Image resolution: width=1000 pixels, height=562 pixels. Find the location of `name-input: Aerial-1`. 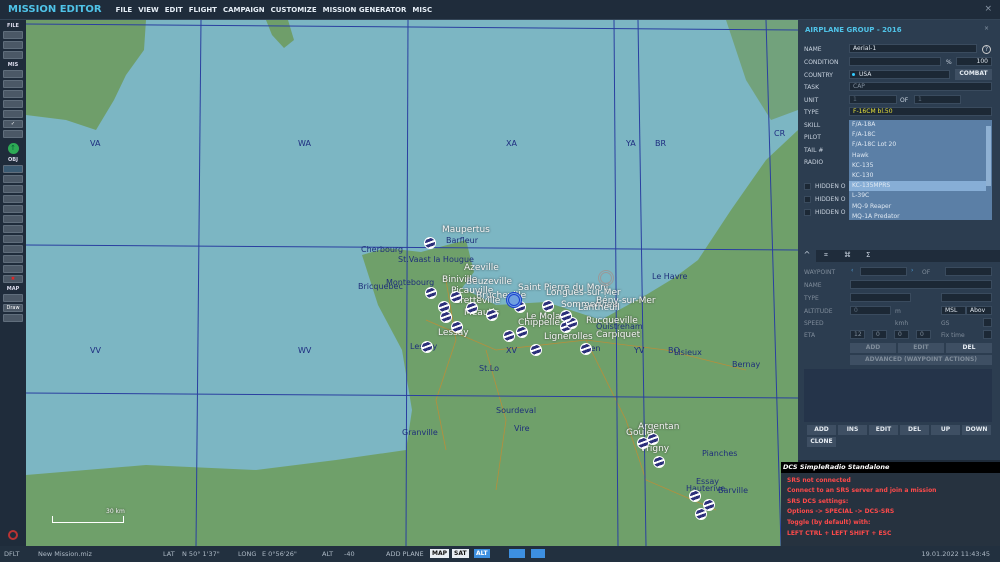

name-input: Aerial-1 is located at coordinates (913, 48).